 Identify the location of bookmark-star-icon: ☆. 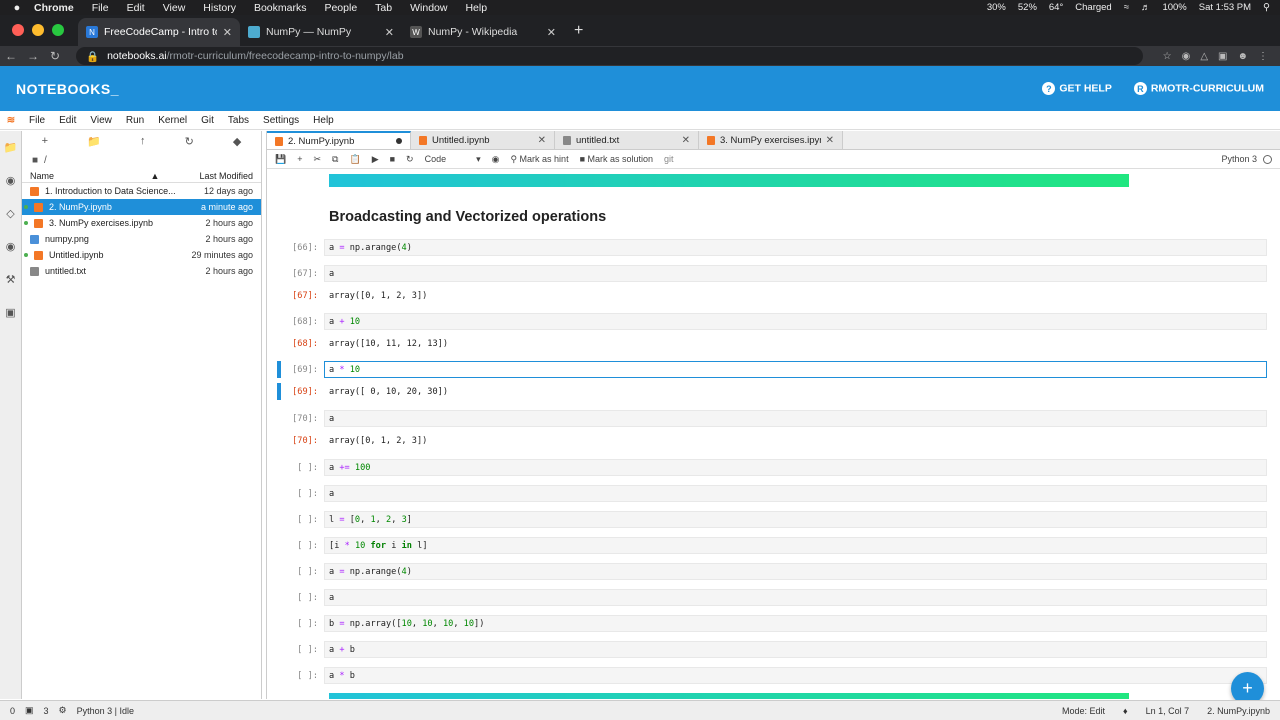
(1167, 56).